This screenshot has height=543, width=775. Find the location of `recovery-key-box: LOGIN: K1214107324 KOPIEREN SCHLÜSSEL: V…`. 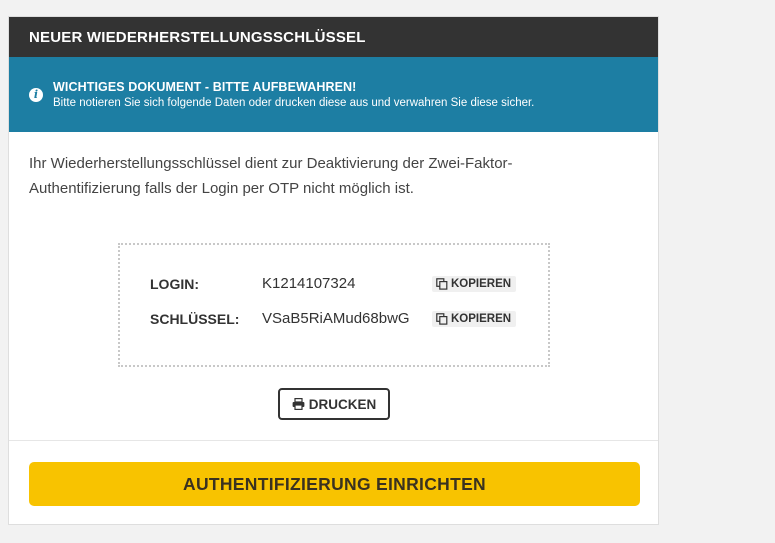

recovery-key-box: LOGIN: K1214107324 KOPIEREN SCHLÜSSEL: V… is located at coordinates (334, 305).